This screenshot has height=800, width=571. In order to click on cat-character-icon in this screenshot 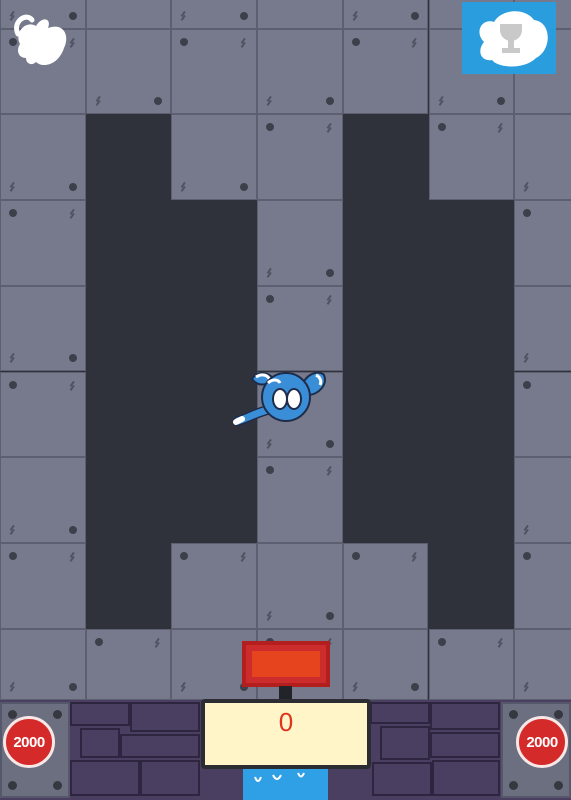, I will do `click(279, 398)`.